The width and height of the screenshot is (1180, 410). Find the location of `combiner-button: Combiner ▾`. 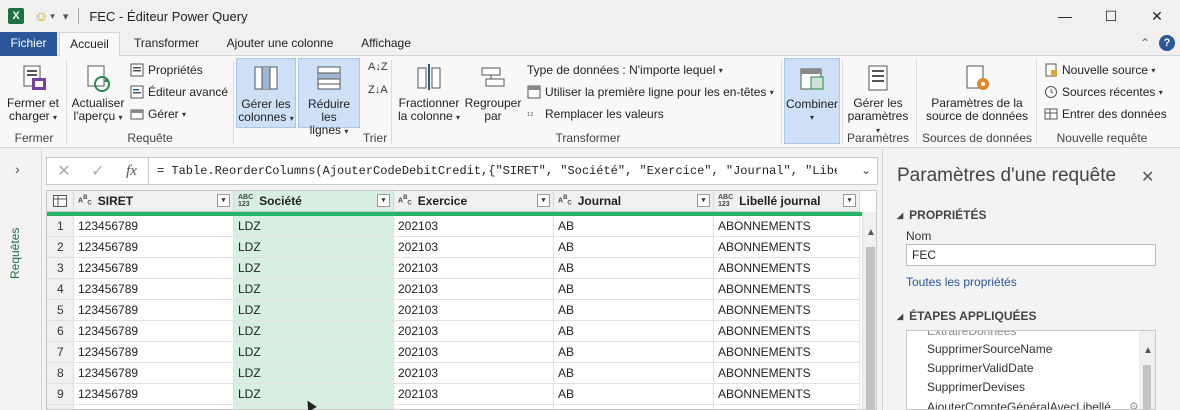

combiner-button: Combiner ▾ is located at coordinates (812, 101).